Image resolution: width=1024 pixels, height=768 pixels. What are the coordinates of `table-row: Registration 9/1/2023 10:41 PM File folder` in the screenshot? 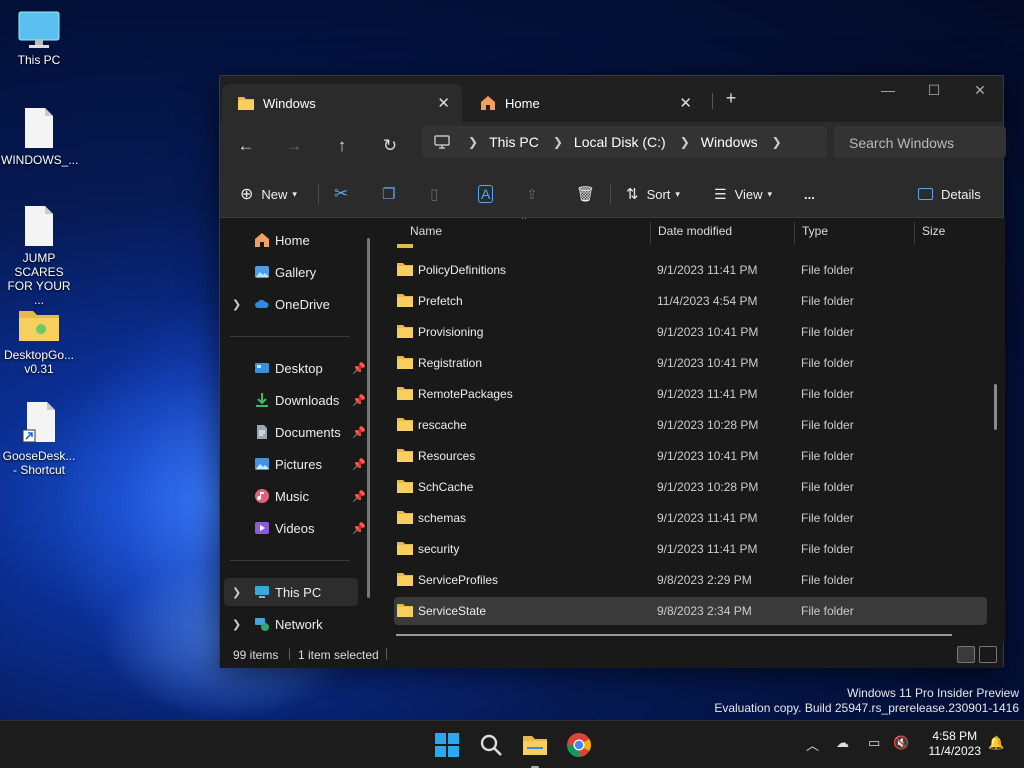 It's located at (690, 363).